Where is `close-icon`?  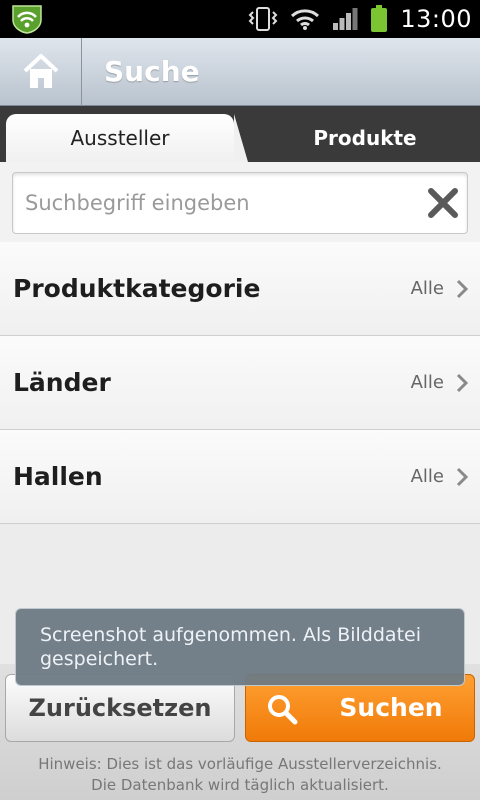
close-icon is located at coordinates (443, 203).